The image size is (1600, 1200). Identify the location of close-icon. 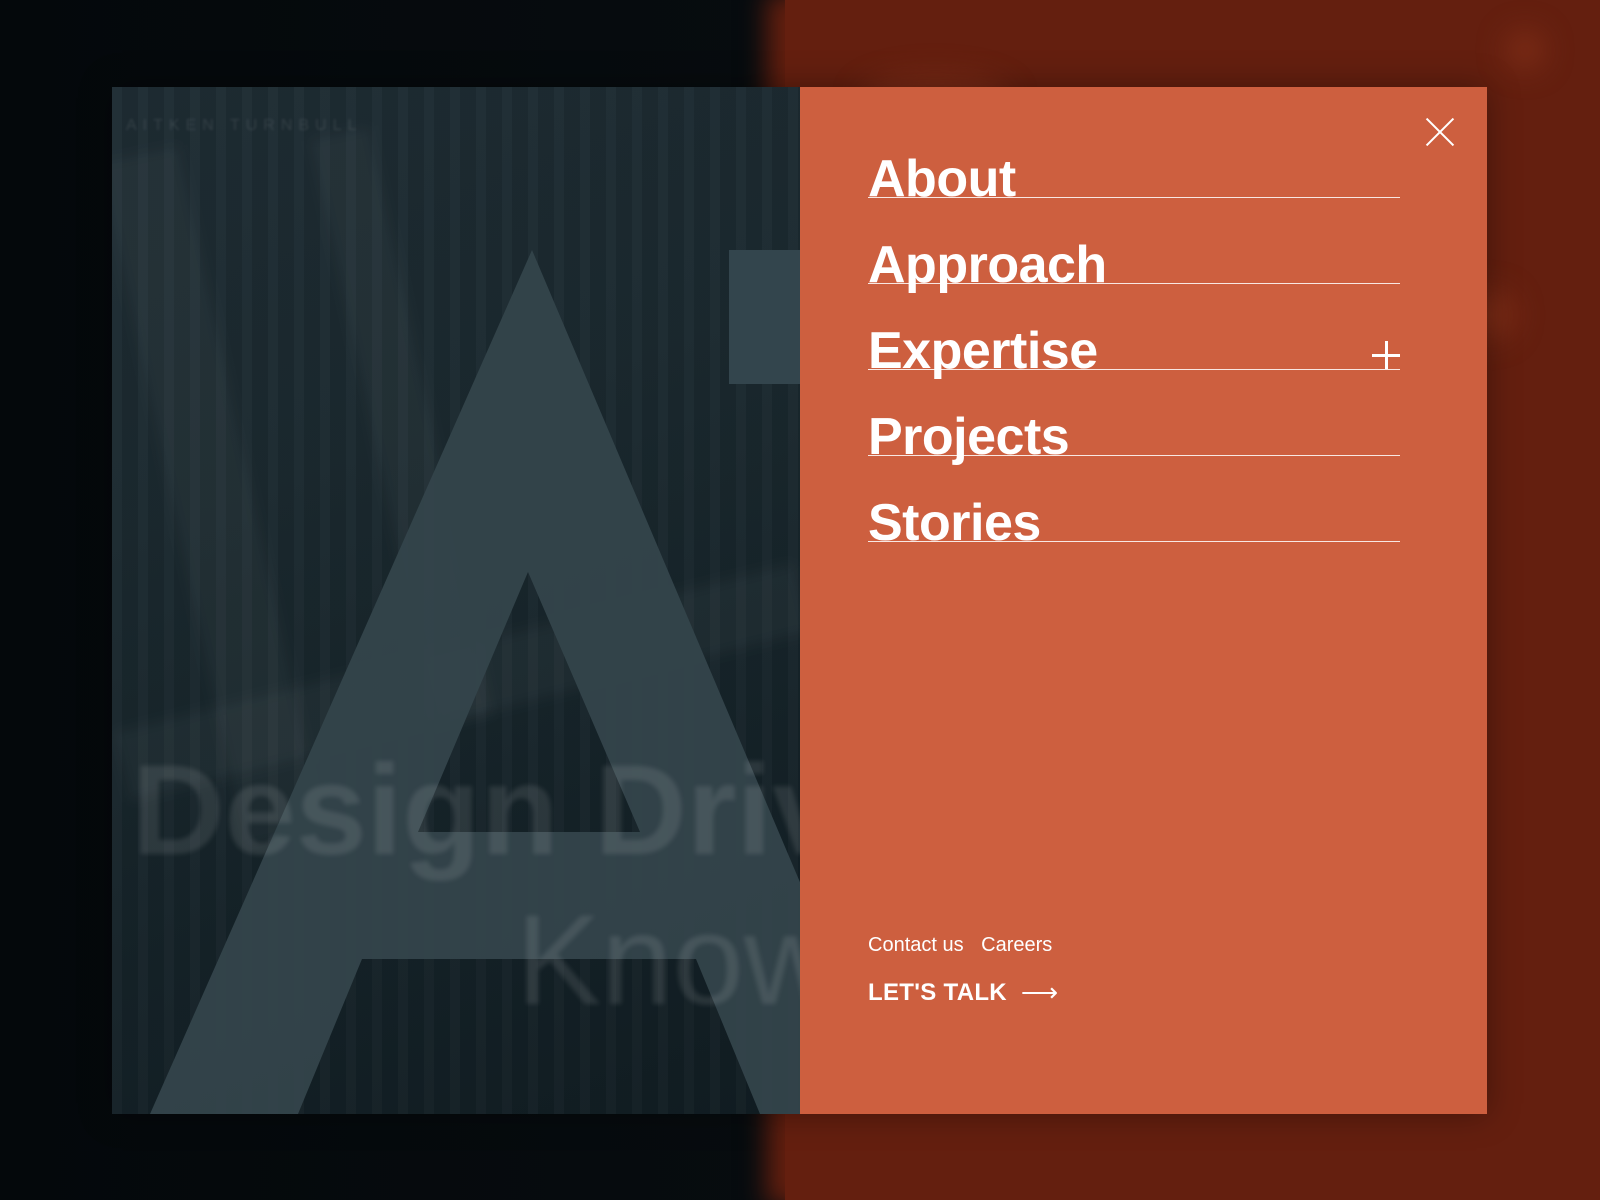
(1440, 132).